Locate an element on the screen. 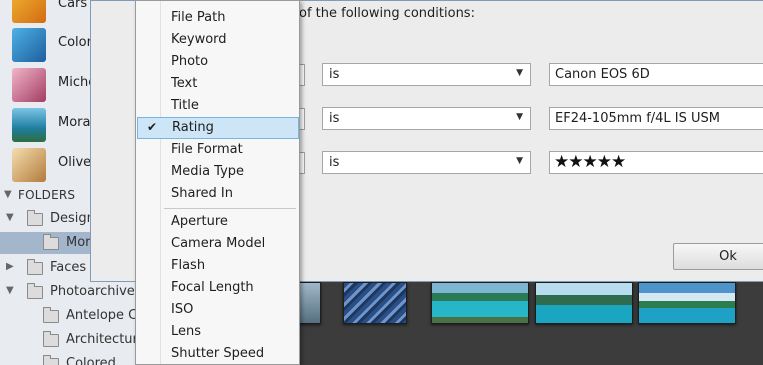 Image resolution: width=763 pixels, height=365 pixels. menu-item-camera-model: Camera Model is located at coordinates (217, 244).